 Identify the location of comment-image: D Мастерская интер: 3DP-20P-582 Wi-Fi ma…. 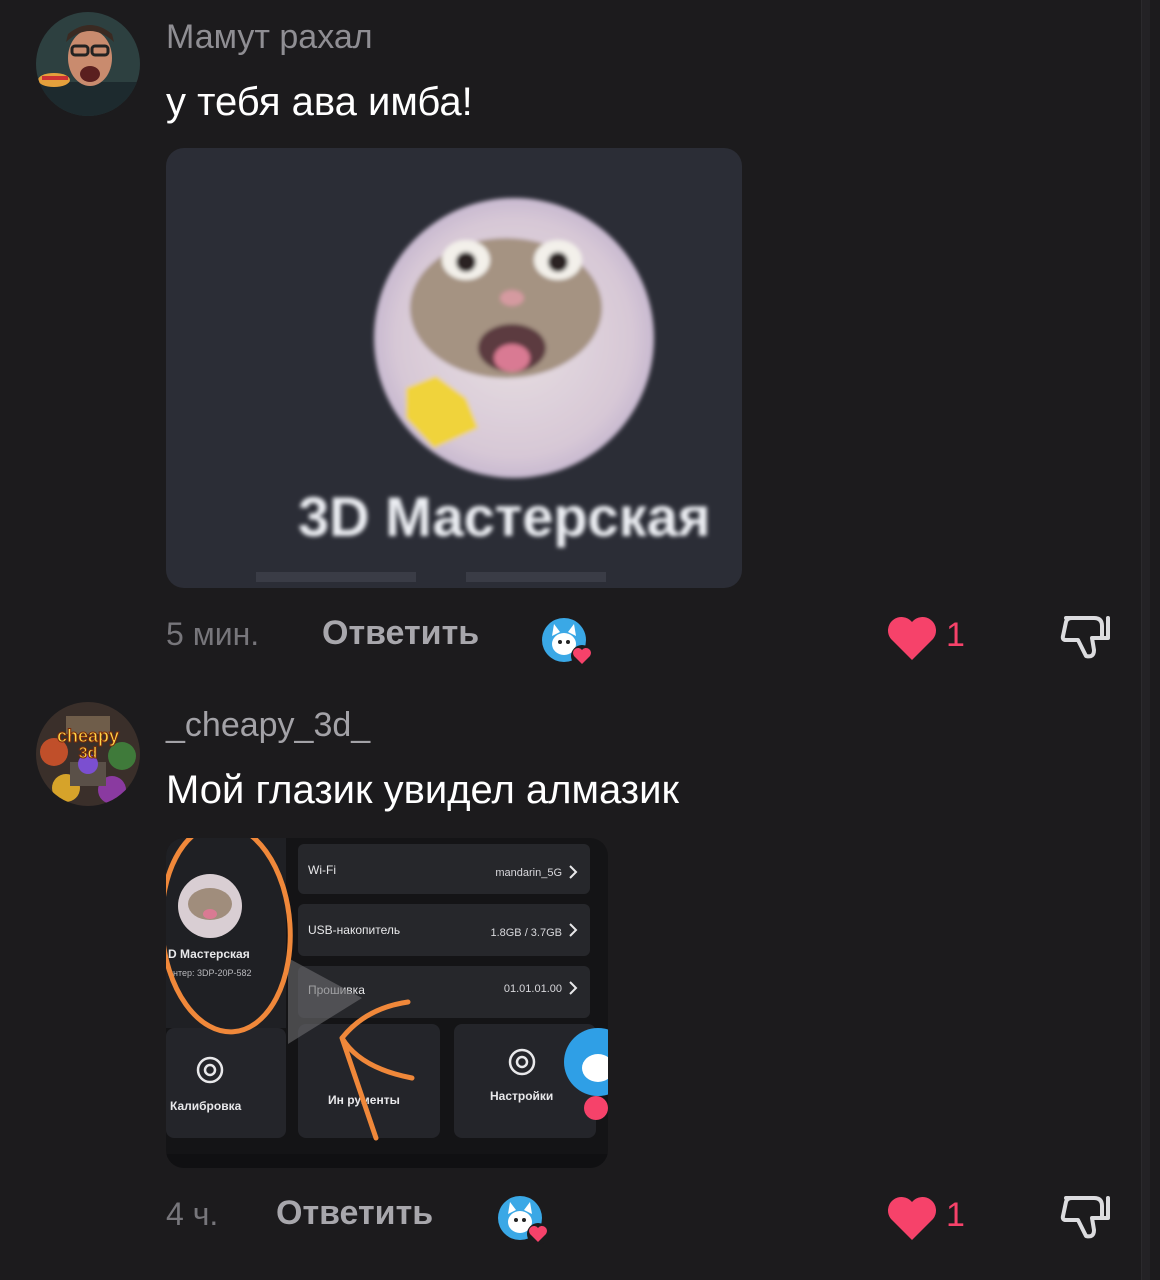
(387, 1003).